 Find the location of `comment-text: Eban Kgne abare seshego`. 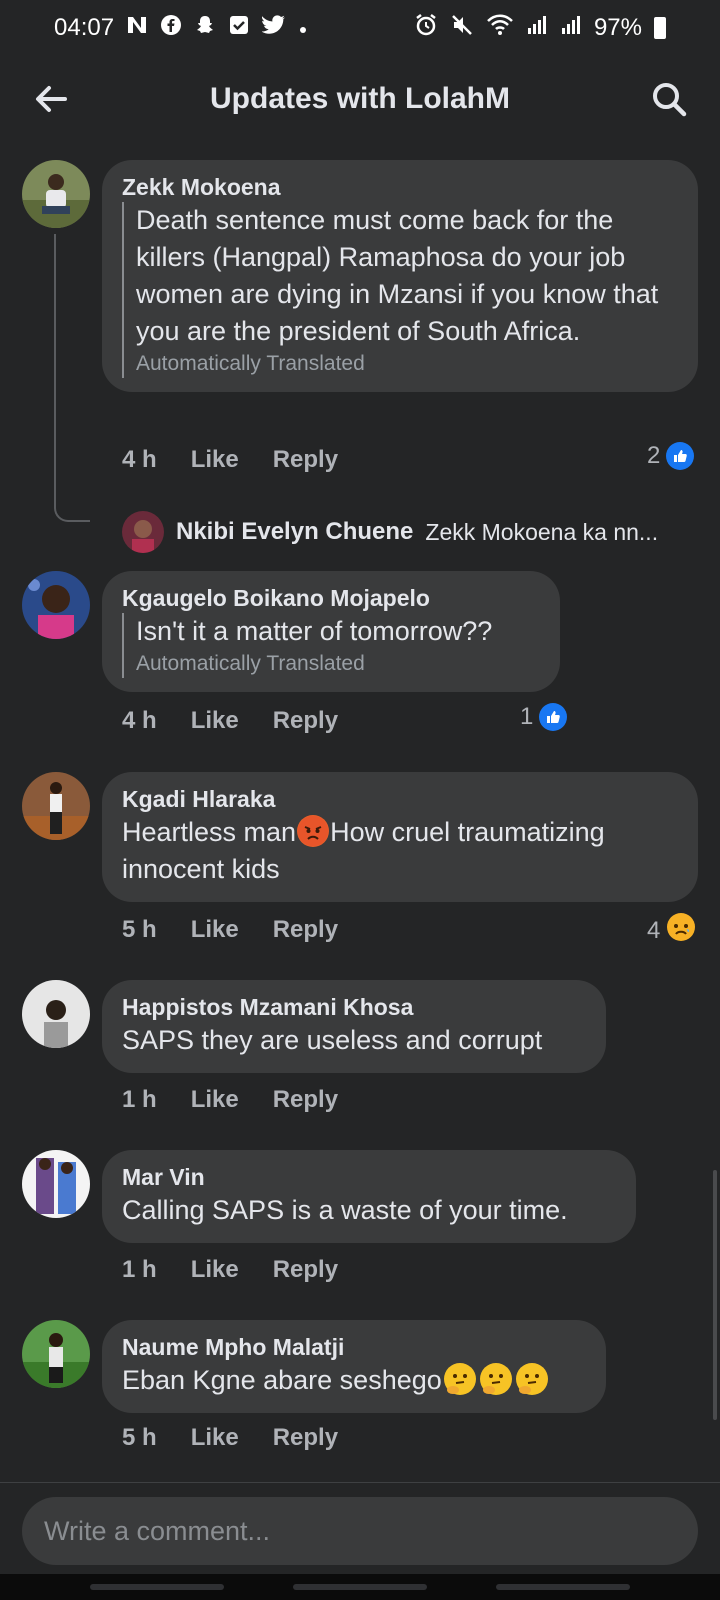

comment-text: Eban Kgne abare seshego is located at coordinates (354, 1380).